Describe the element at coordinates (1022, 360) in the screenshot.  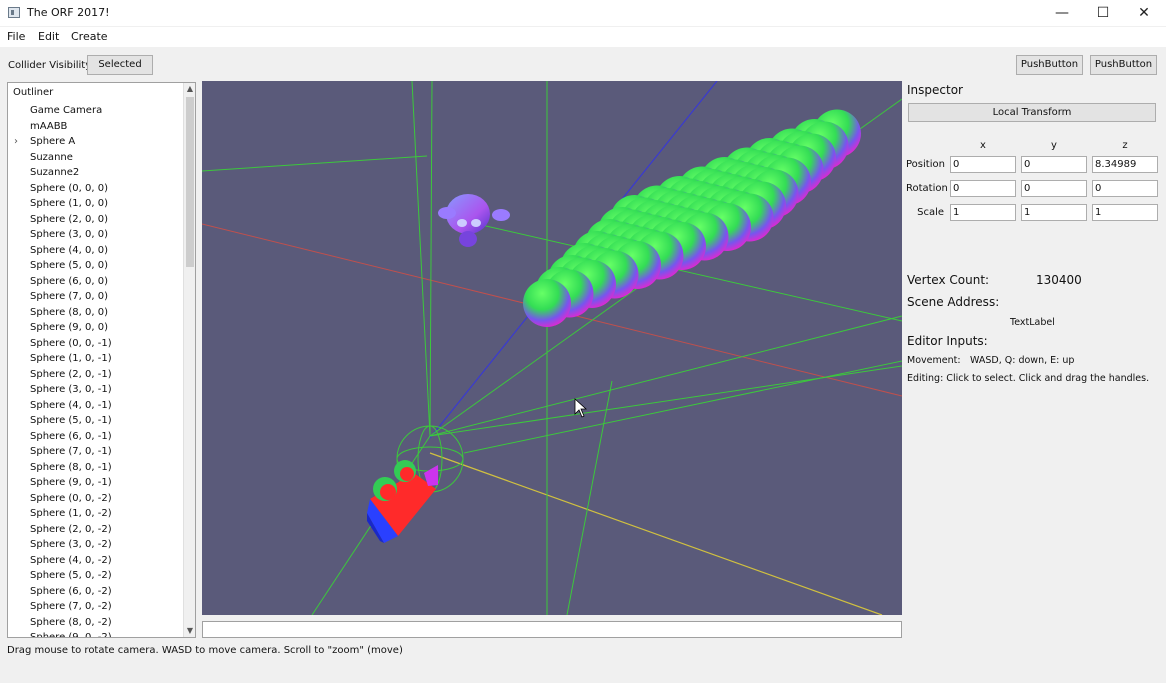
I see `movement-value: WASD, Q: down, E: up` at that location.